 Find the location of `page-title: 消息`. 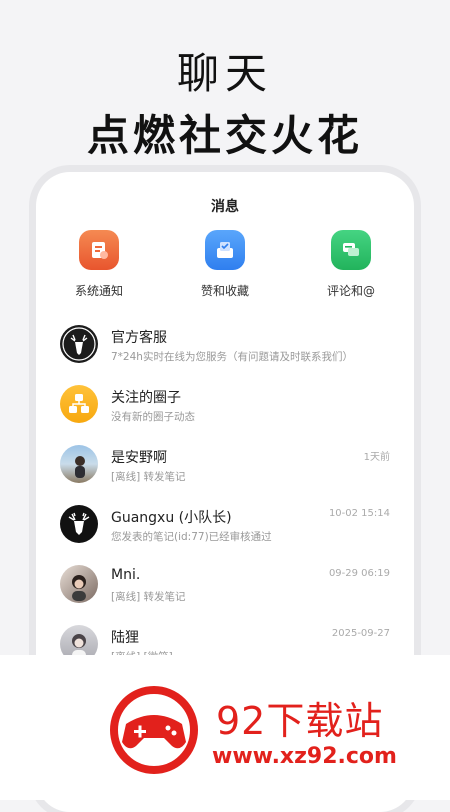

page-title: 消息 is located at coordinates (225, 207).